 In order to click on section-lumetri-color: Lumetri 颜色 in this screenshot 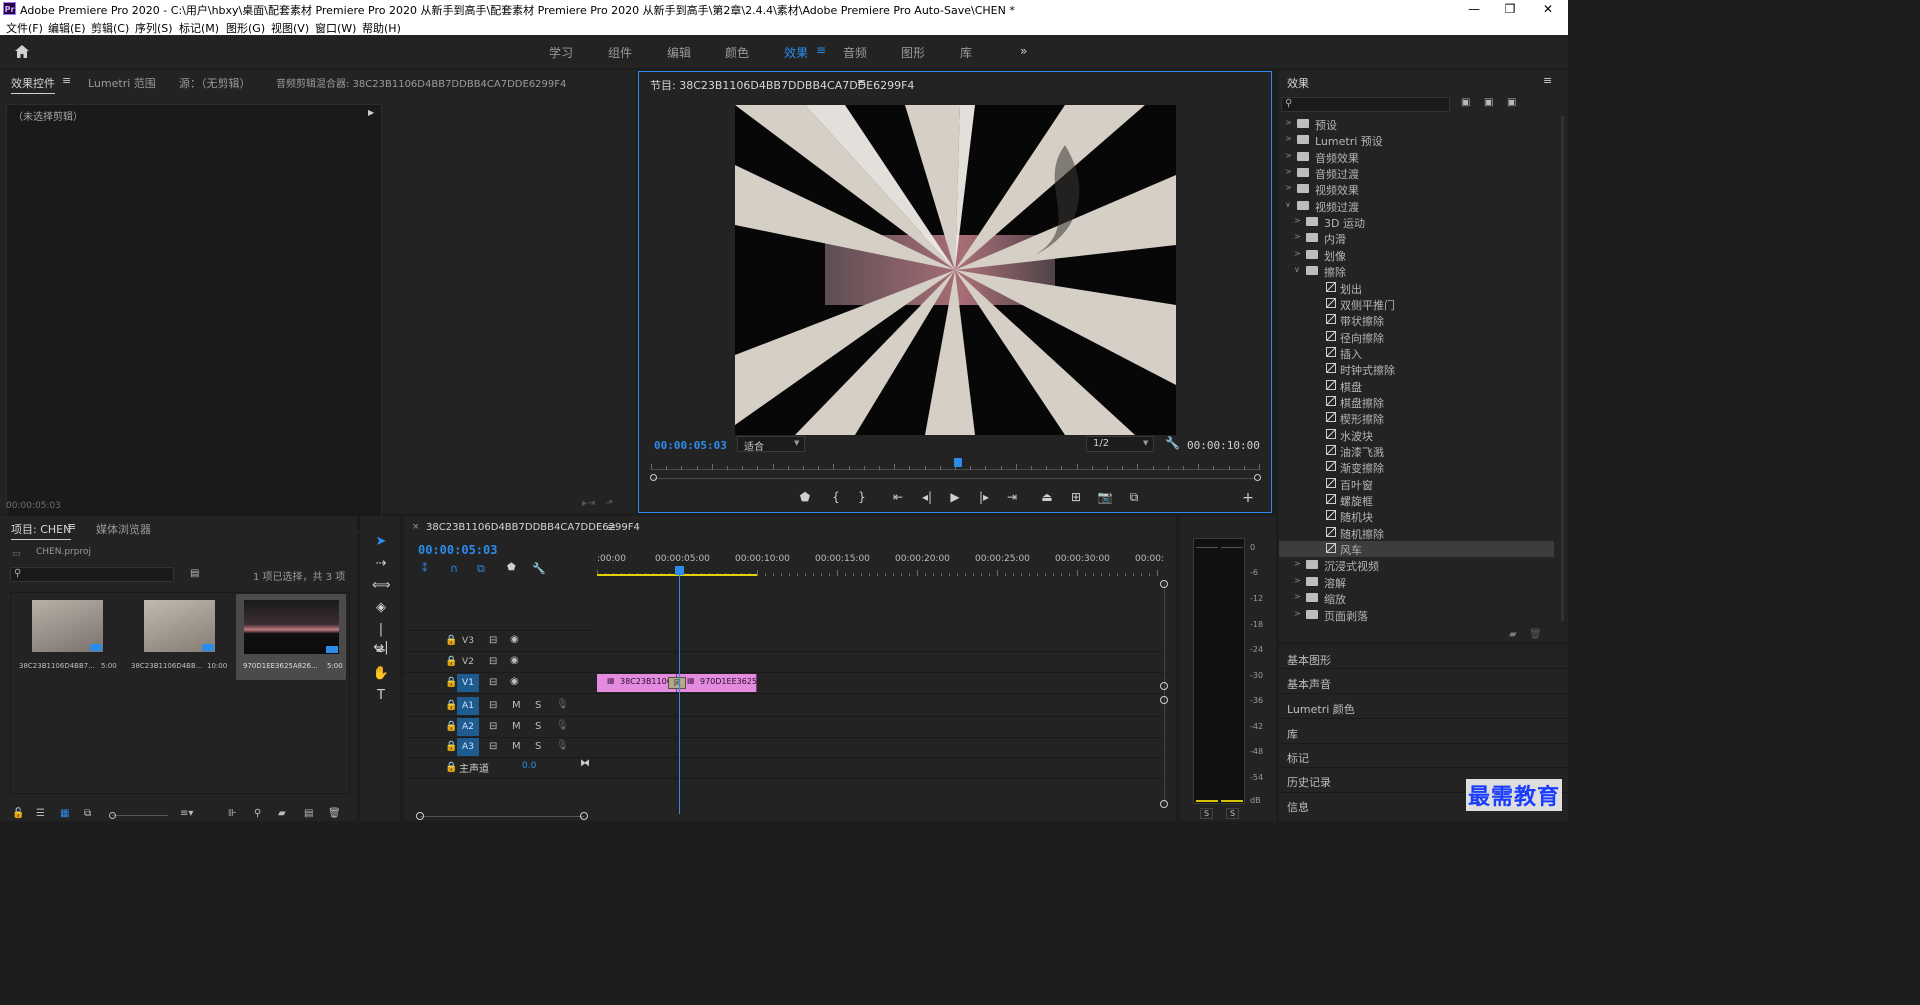, I will do `click(1321, 709)`.